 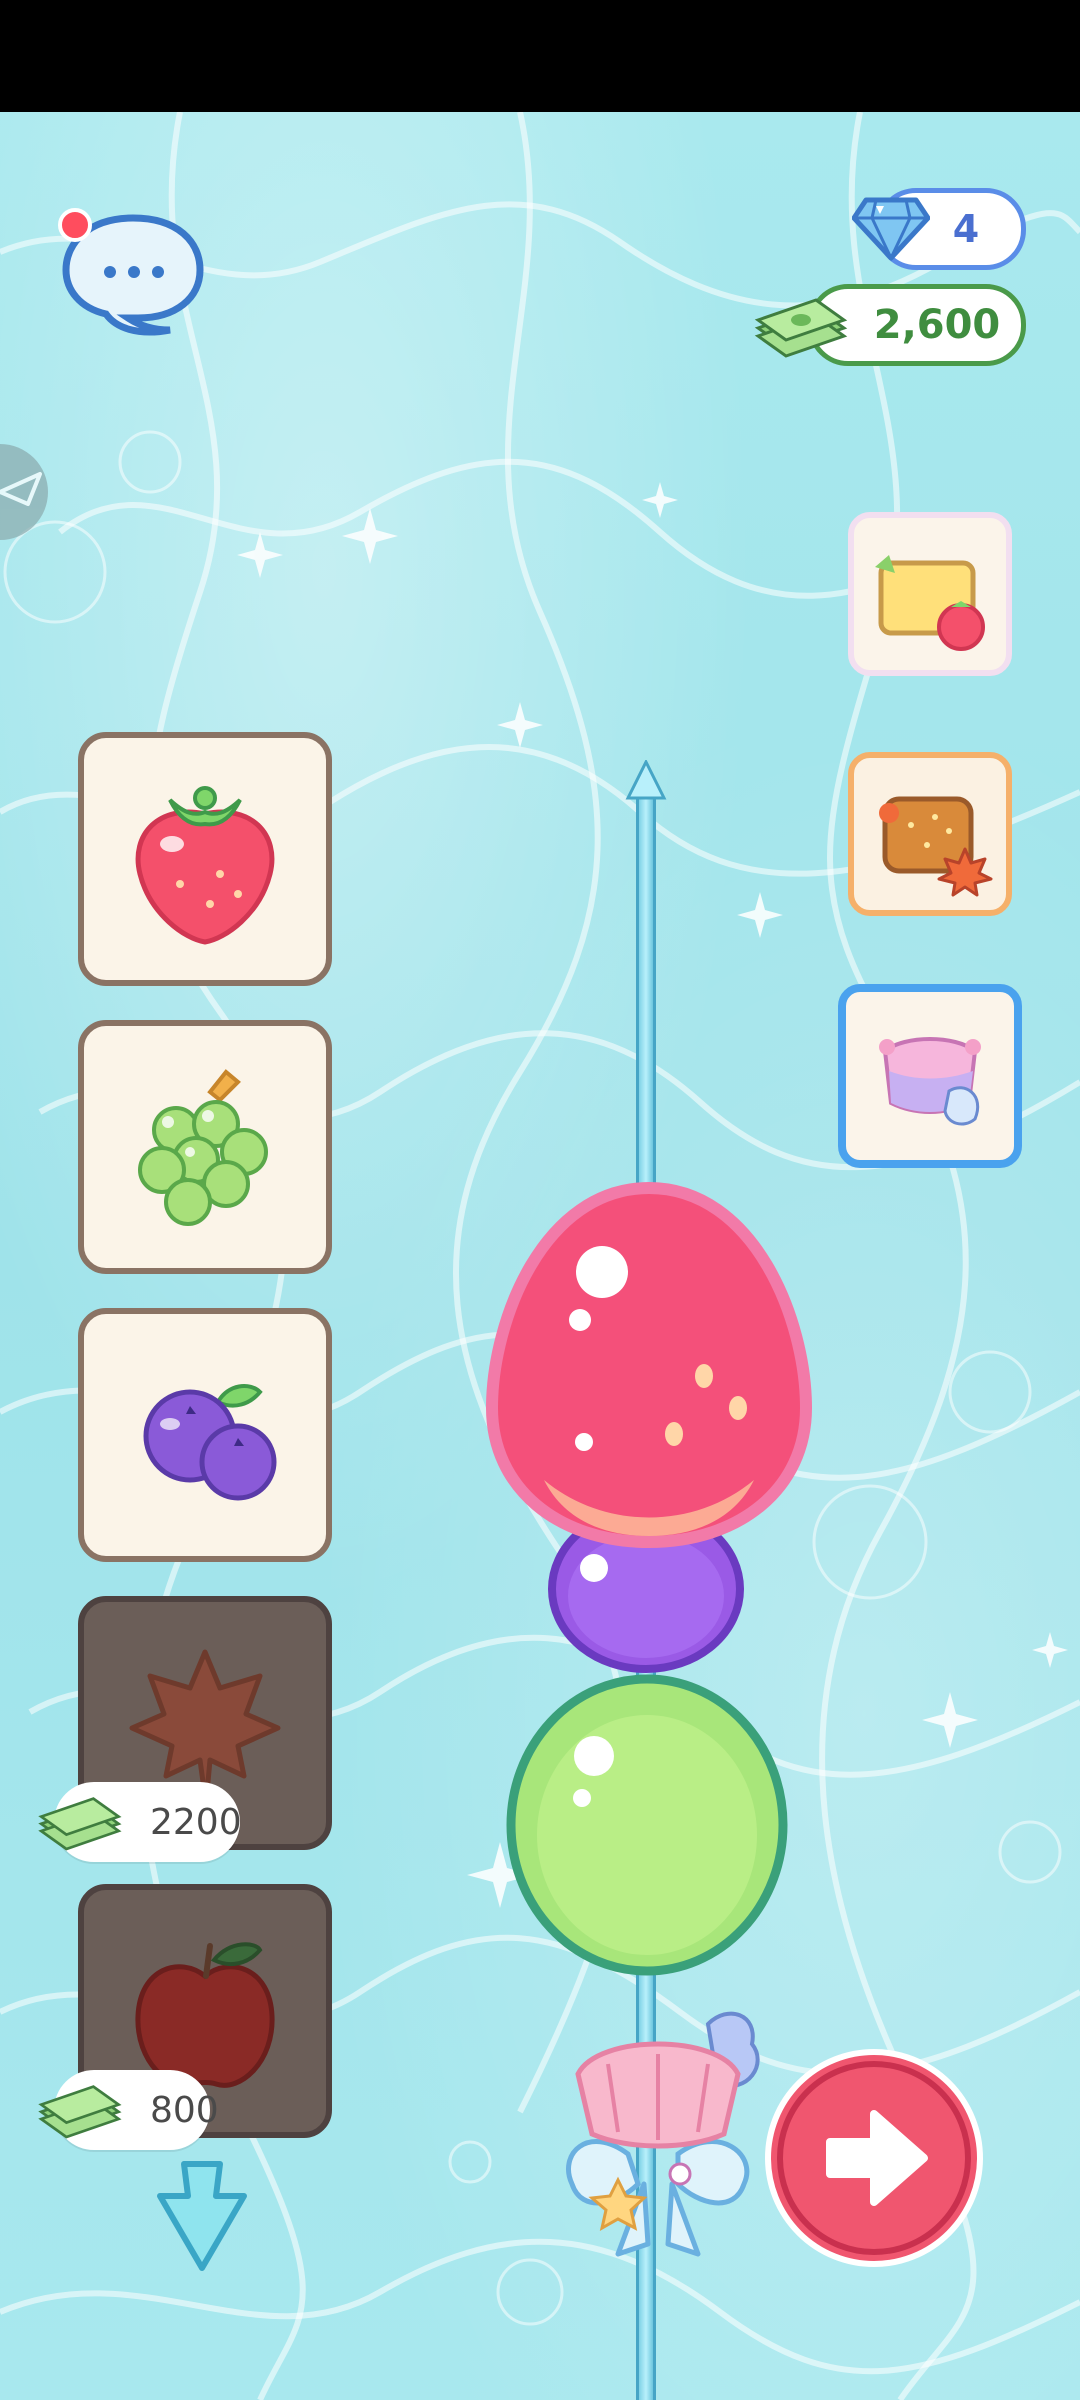 I want to click on decor-card-autumn-maple, so click(x=930, y=834).